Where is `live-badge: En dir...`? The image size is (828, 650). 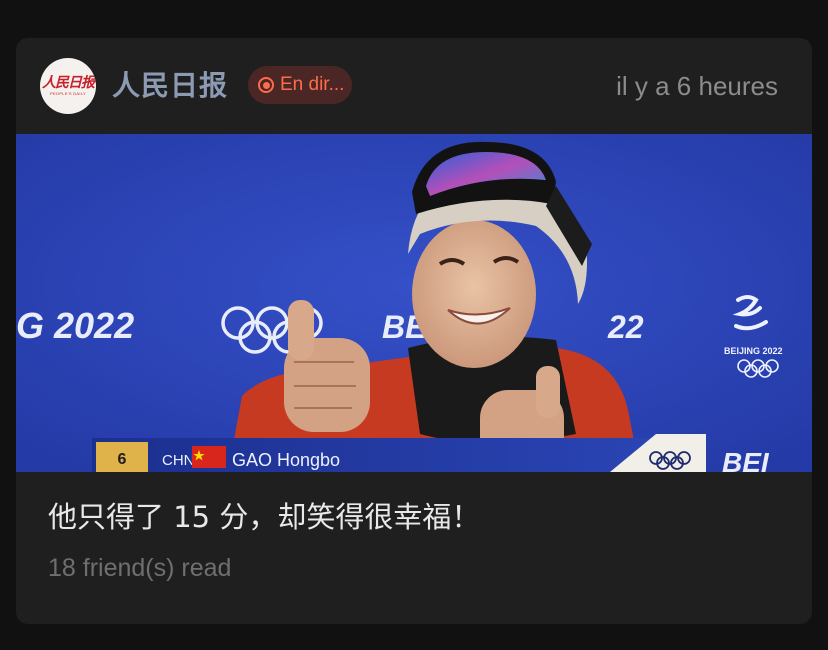 live-badge: En dir... is located at coordinates (300, 85).